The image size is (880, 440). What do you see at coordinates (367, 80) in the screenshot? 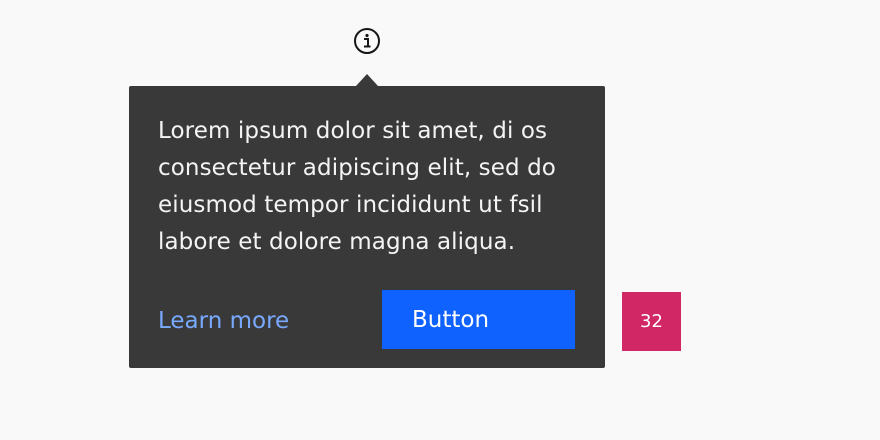
I see `tooltip-caret` at bounding box center [367, 80].